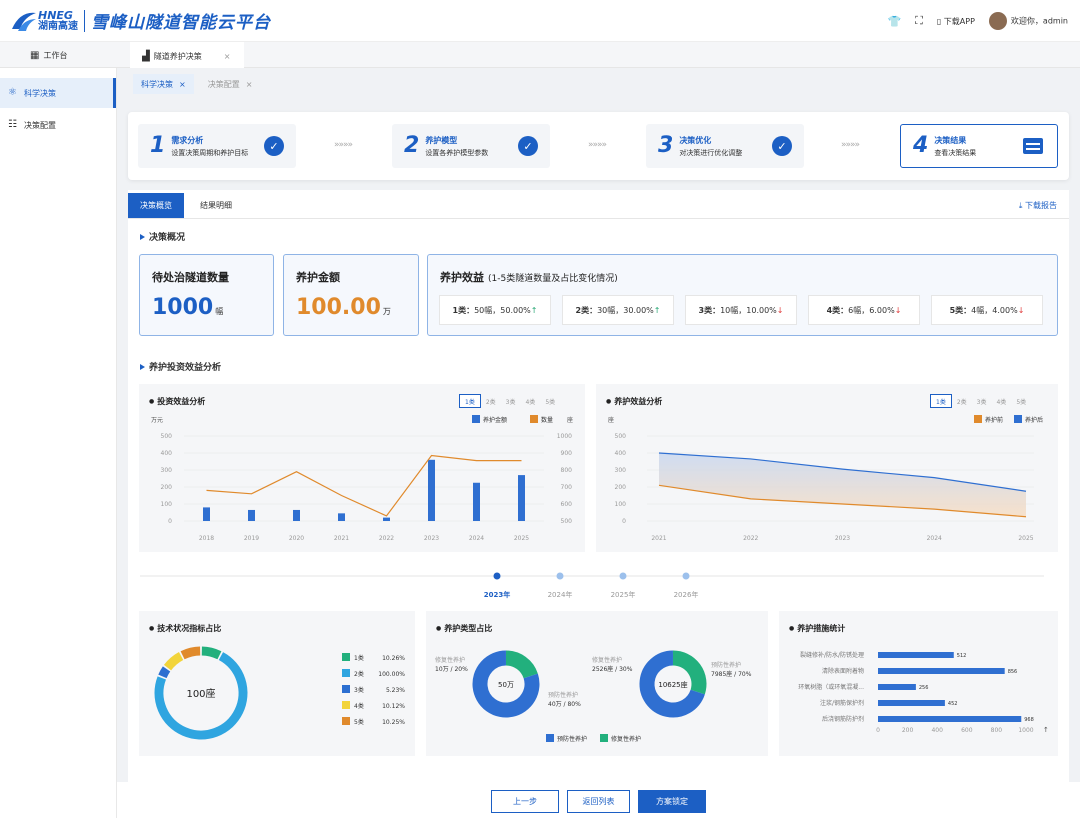 The image size is (1080, 818). What do you see at coordinates (894, 21) in the screenshot?
I see `skin-icon: 👕` at bounding box center [894, 21].